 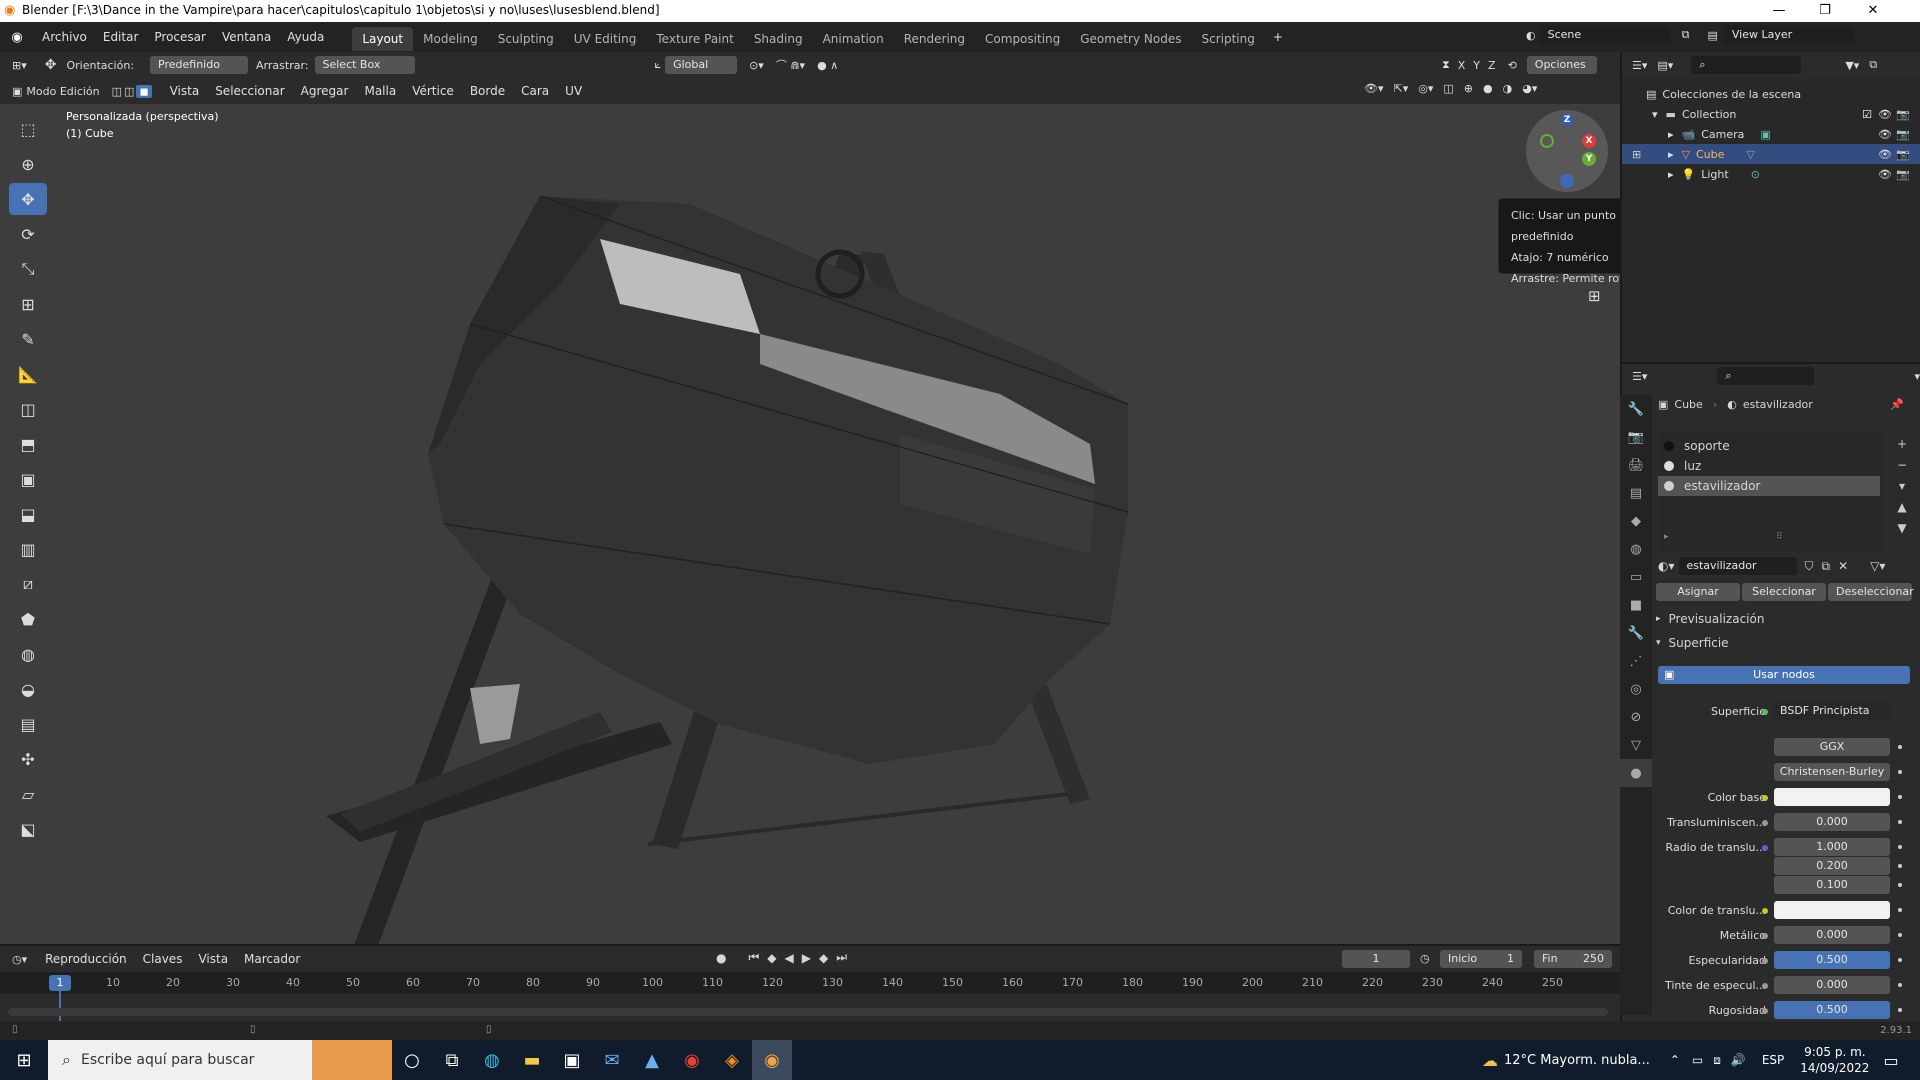 What do you see at coordinates (1468, 88) in the screenshot?
I see `wireframe-shading-icon: ⊕` at bounding box center [1468, 88].